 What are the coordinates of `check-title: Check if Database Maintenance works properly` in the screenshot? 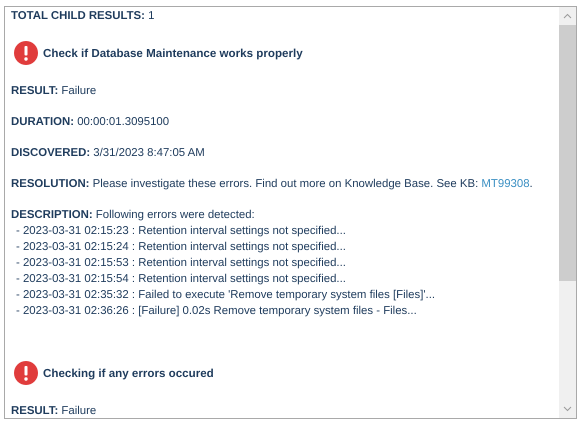 It's located at (173, 53).